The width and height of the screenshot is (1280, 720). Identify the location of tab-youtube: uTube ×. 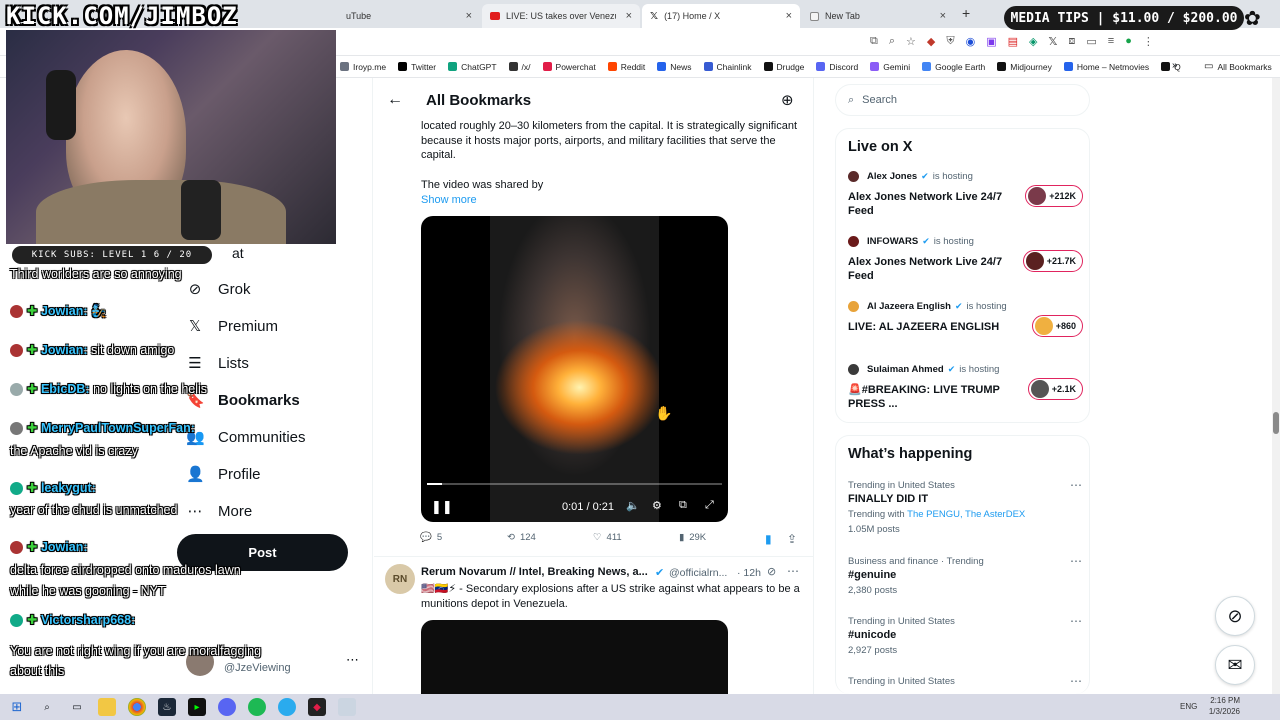
(409, 16).